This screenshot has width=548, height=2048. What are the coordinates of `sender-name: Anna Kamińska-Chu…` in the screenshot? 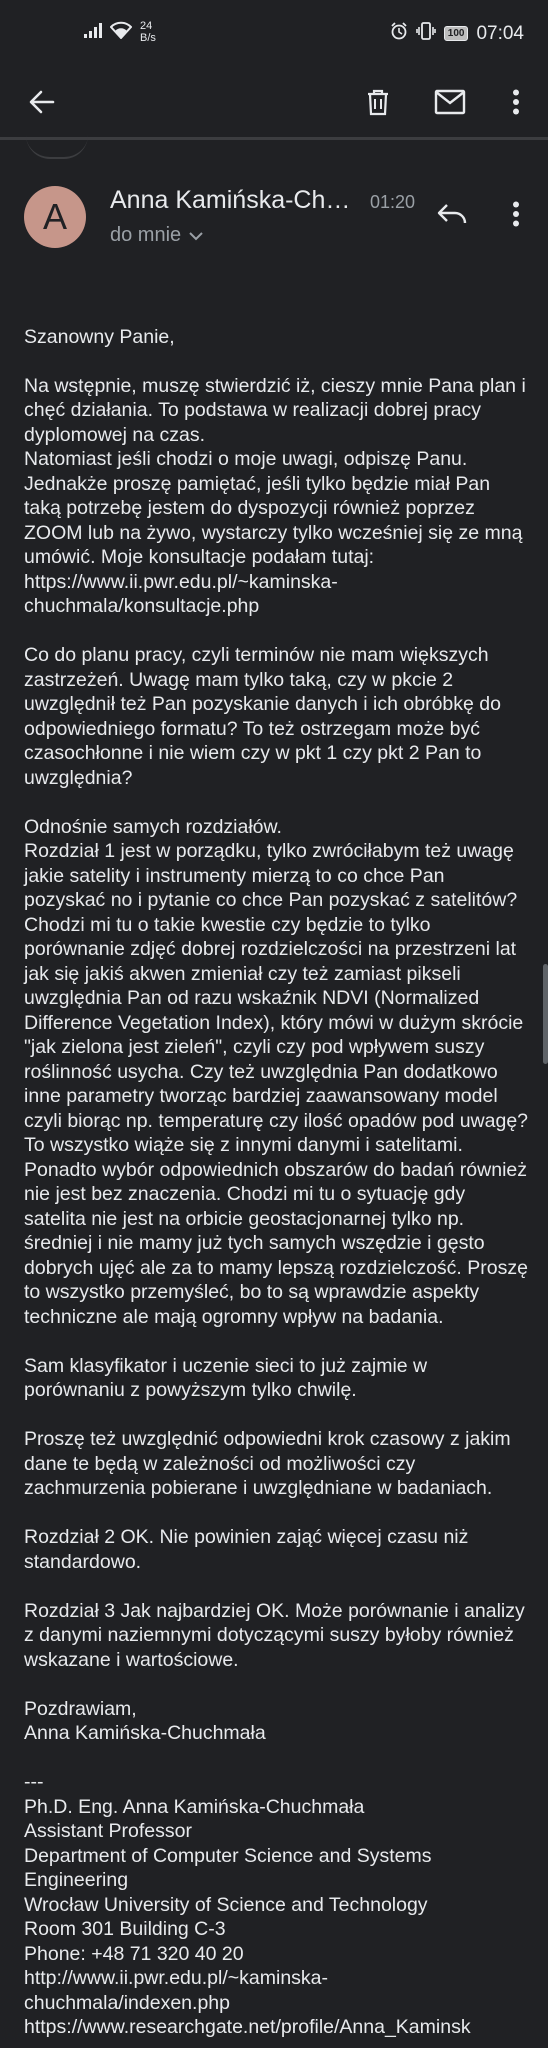 It's located at (235, 200).